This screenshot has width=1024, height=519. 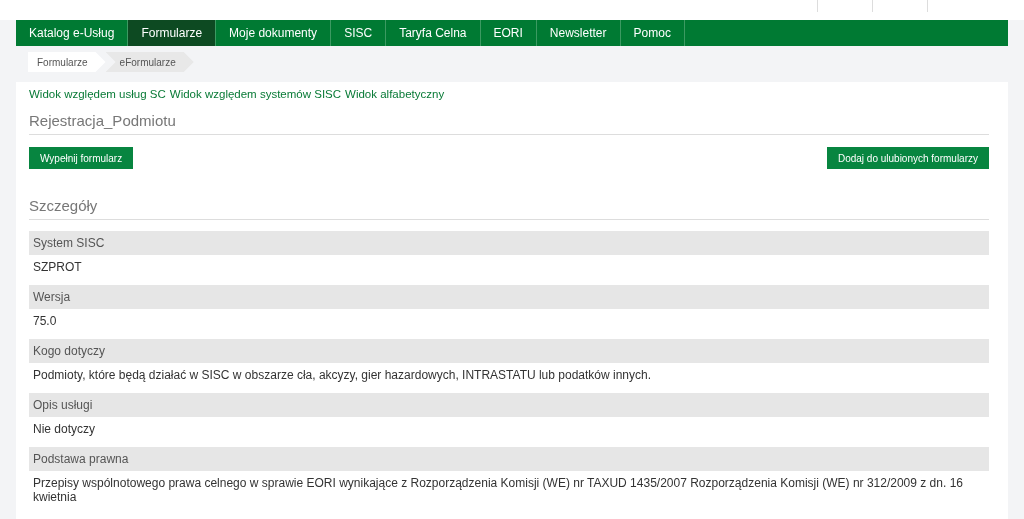 I want to click on view-link: Widok alfabetyczny, so click(x=395, y=94).